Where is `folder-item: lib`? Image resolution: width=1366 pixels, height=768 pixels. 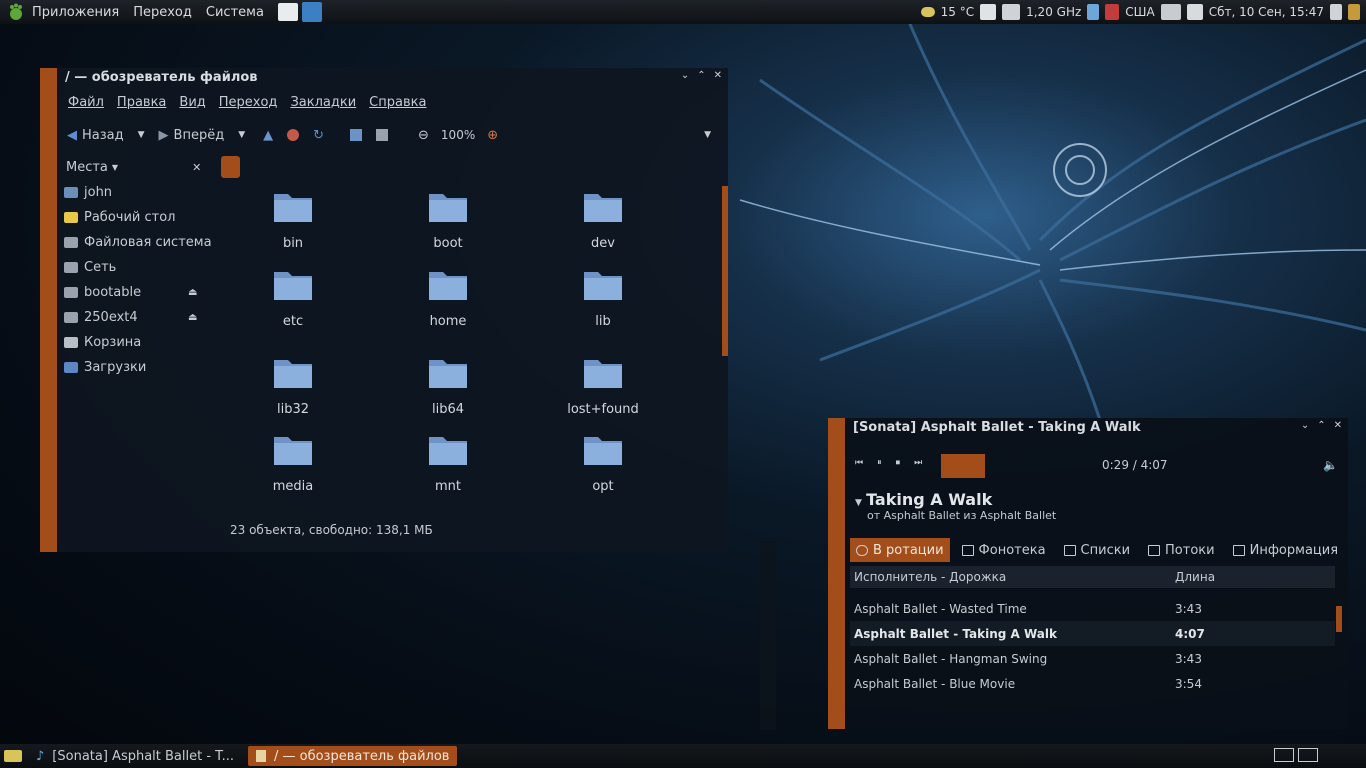
folder-item: lib is located at coordinates (603, 297).